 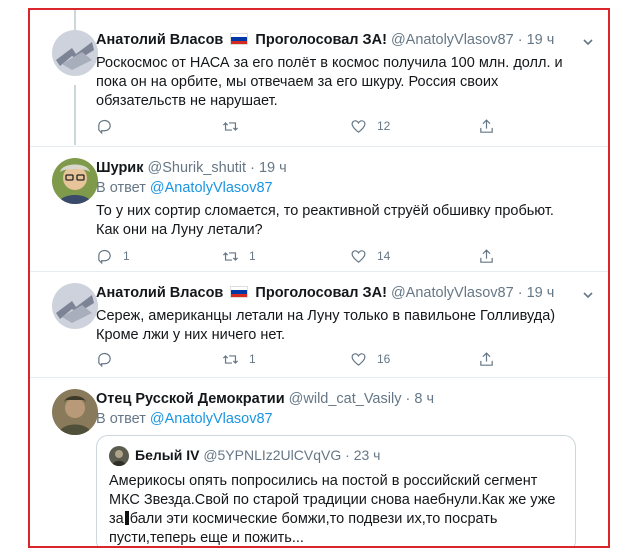 What do you see at coordinates (384, 256) in the screenshot?
I see `like-count: 14` at bounding box center [384, 256].